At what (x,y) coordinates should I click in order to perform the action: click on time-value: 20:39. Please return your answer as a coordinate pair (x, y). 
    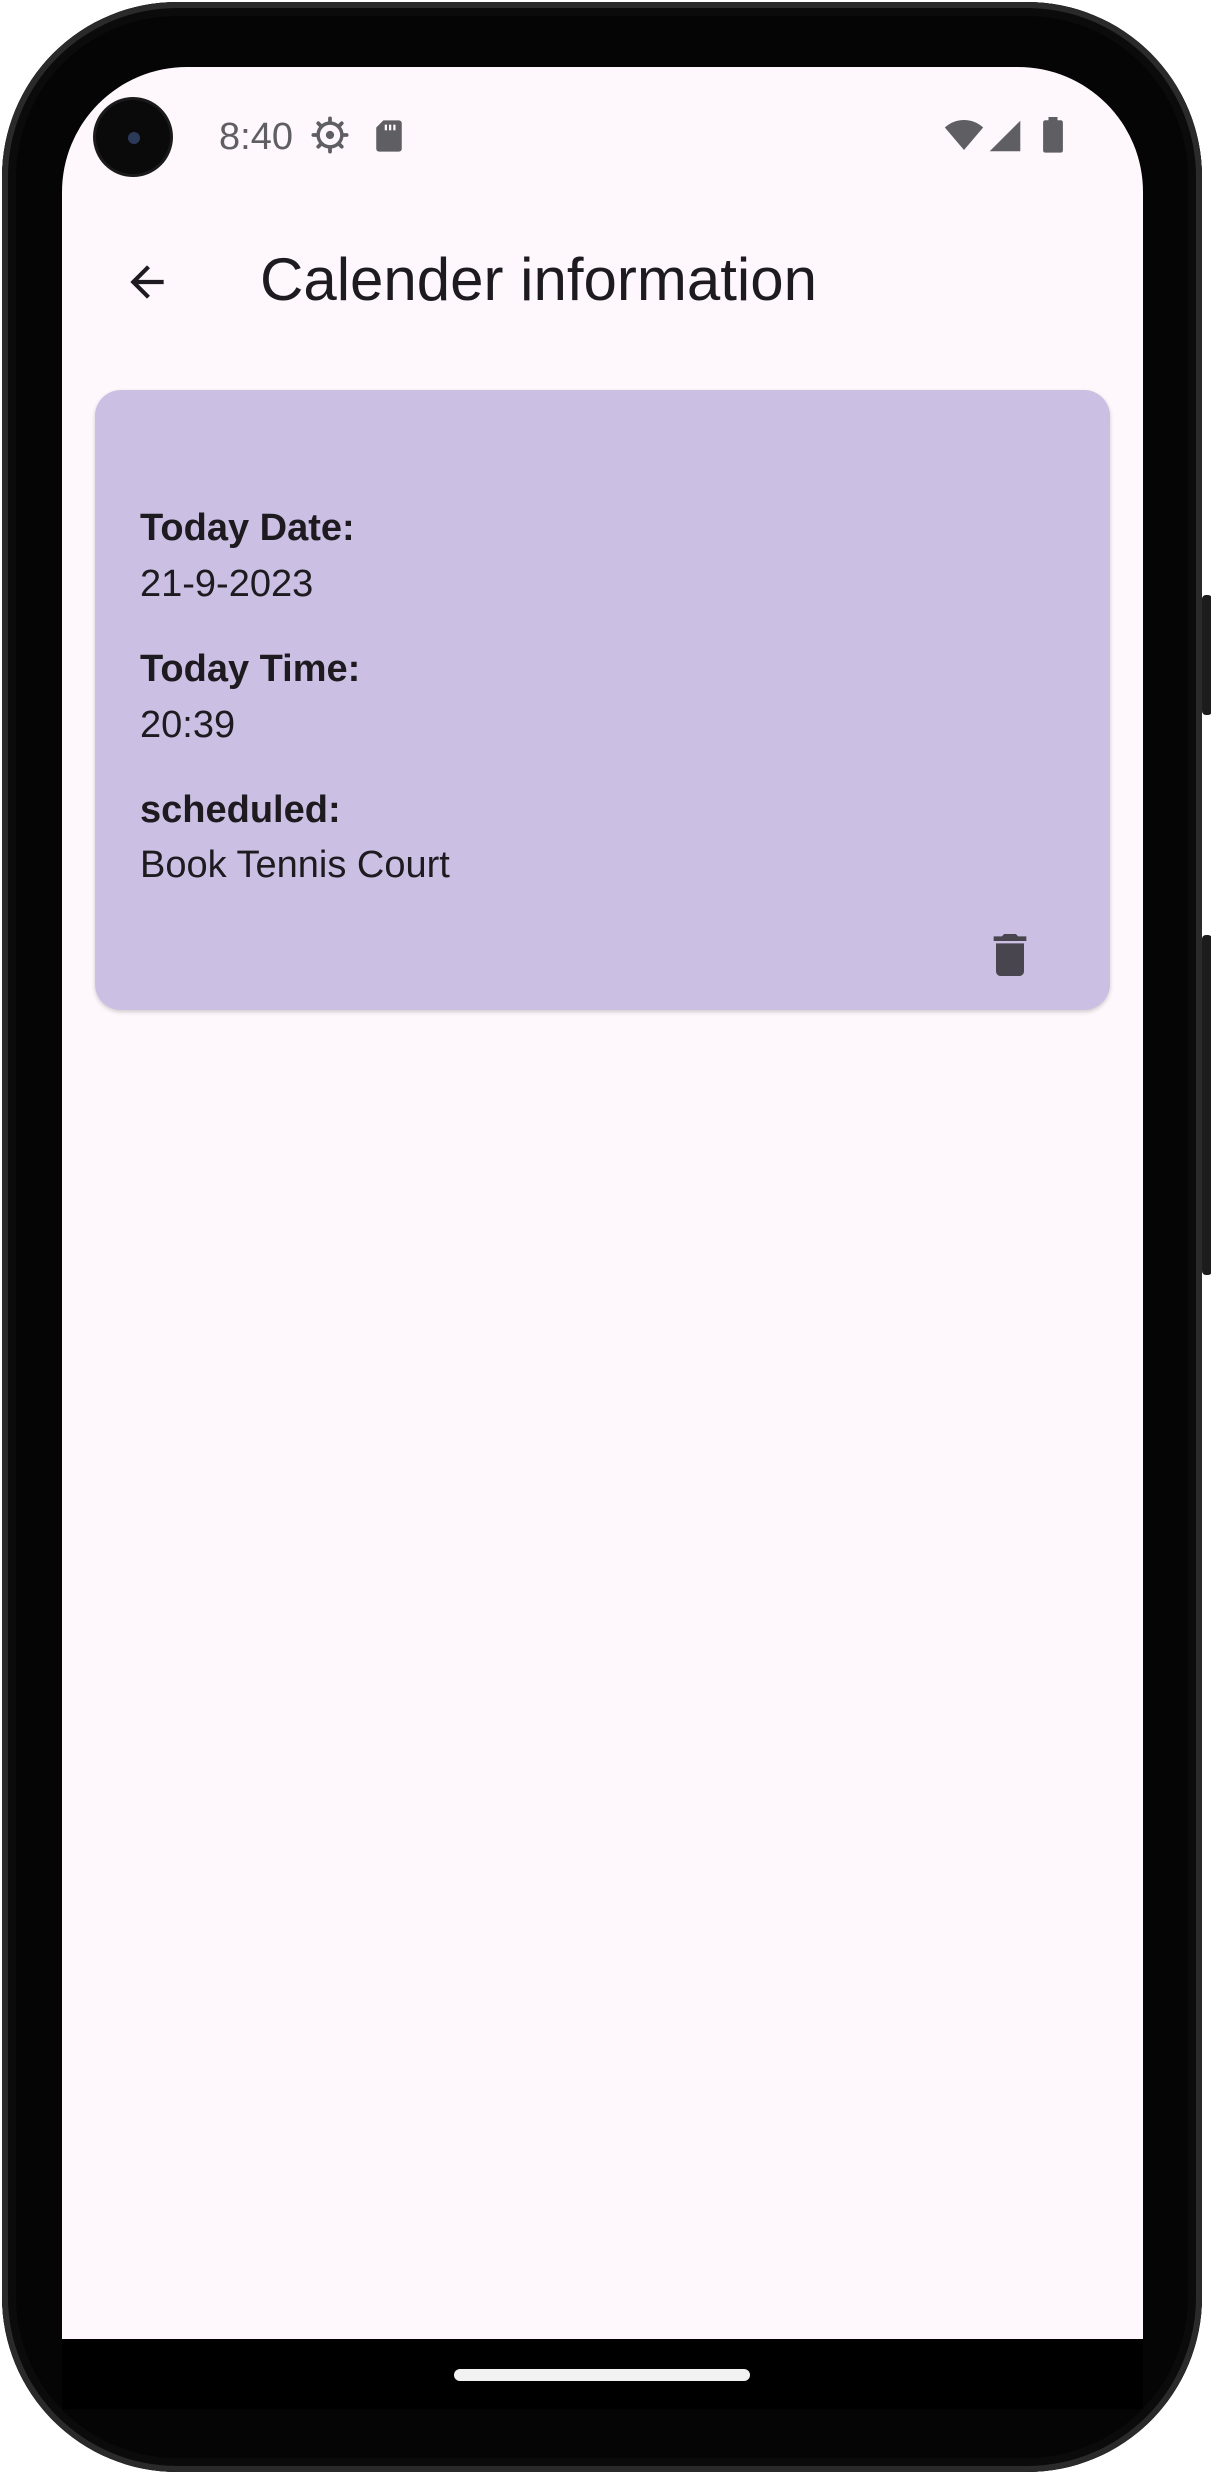
    Looking at the image, I should click on (188, 725).